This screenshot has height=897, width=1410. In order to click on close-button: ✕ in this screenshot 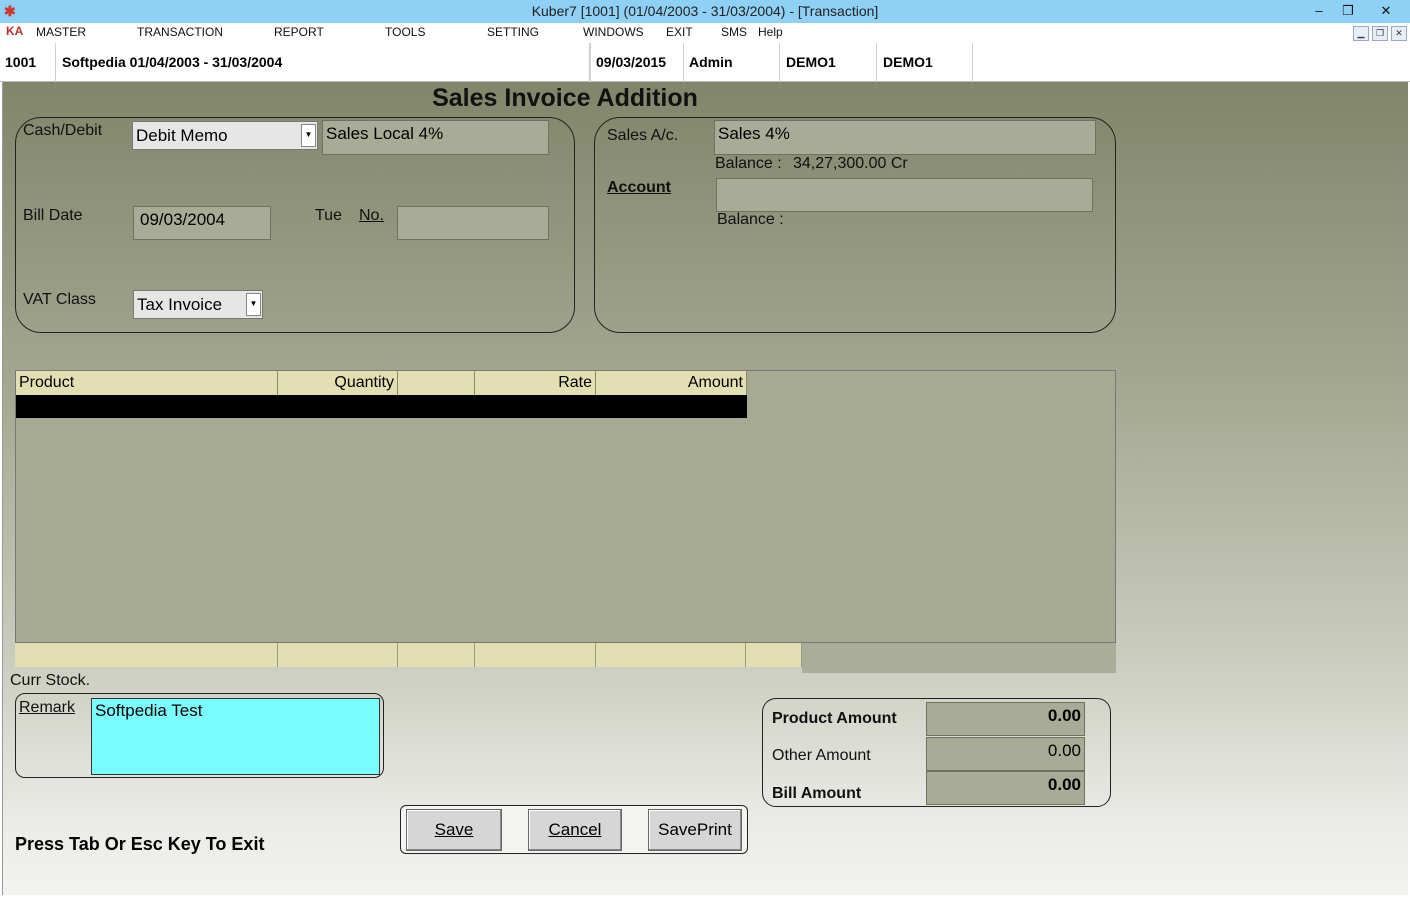, I will do `click(1386, 11)`.